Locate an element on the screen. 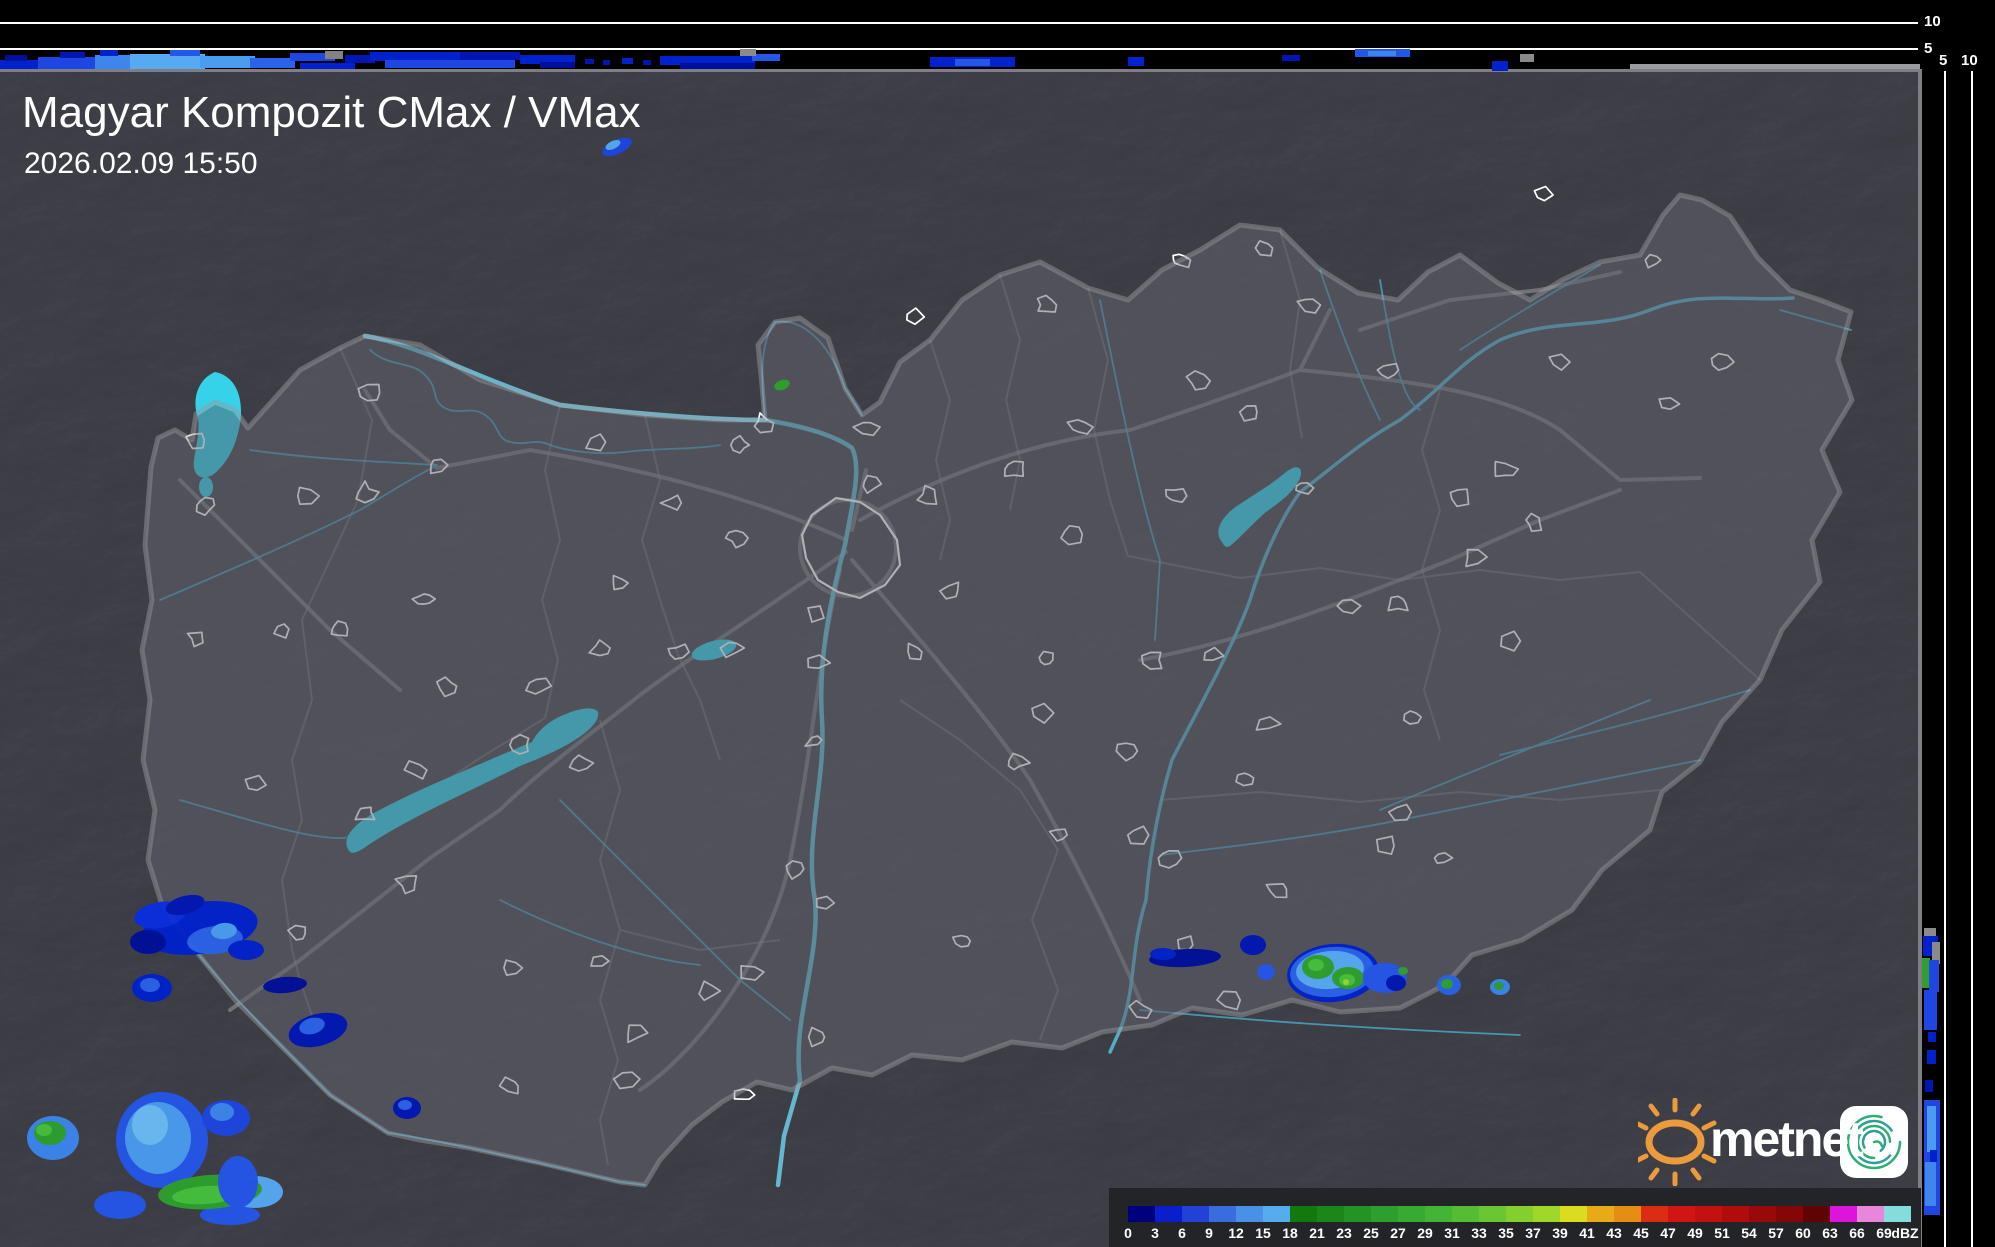 The image size is (1995, 1247). page-title: Magyar Kompozit CMax / VMax is located at coordinates (331, 112).